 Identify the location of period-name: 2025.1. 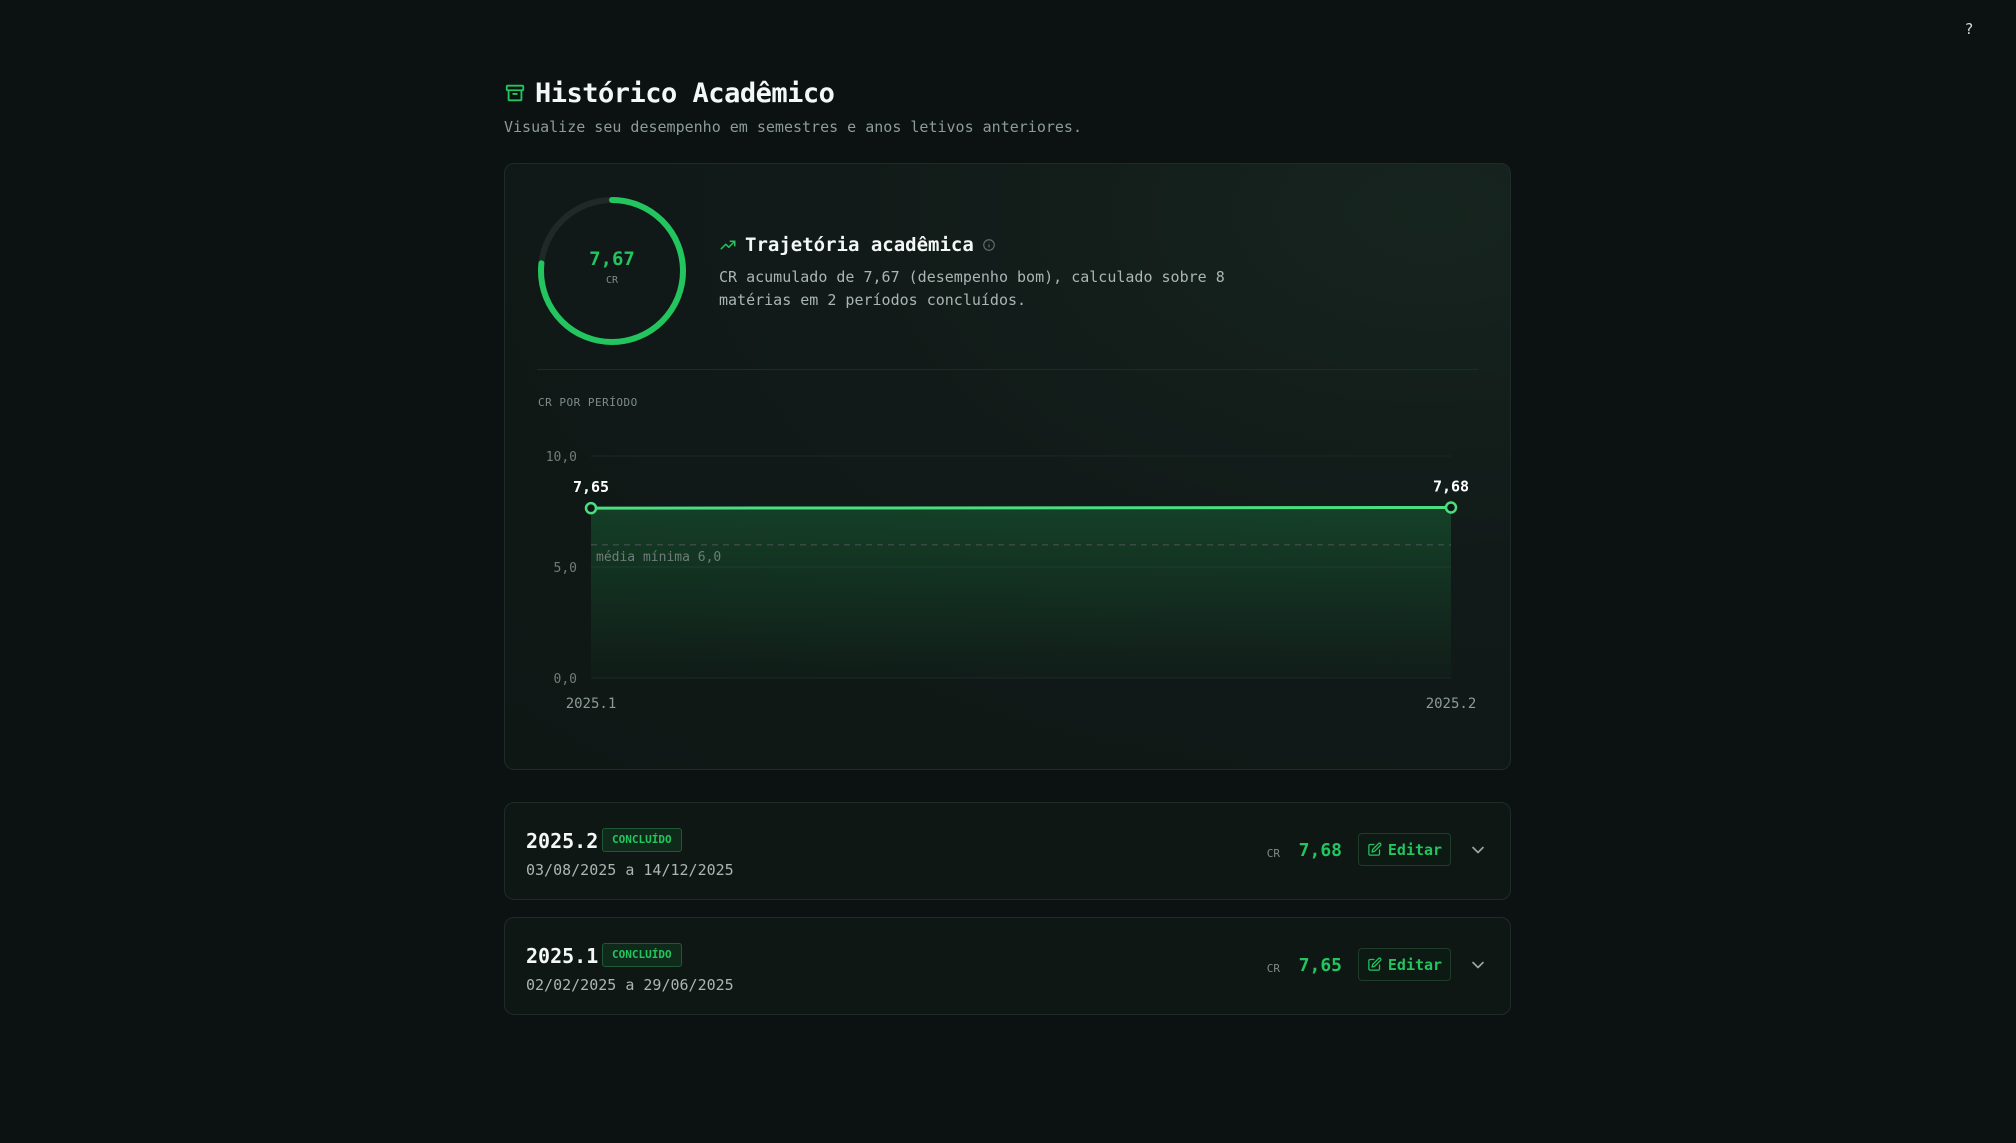
(562, 956).